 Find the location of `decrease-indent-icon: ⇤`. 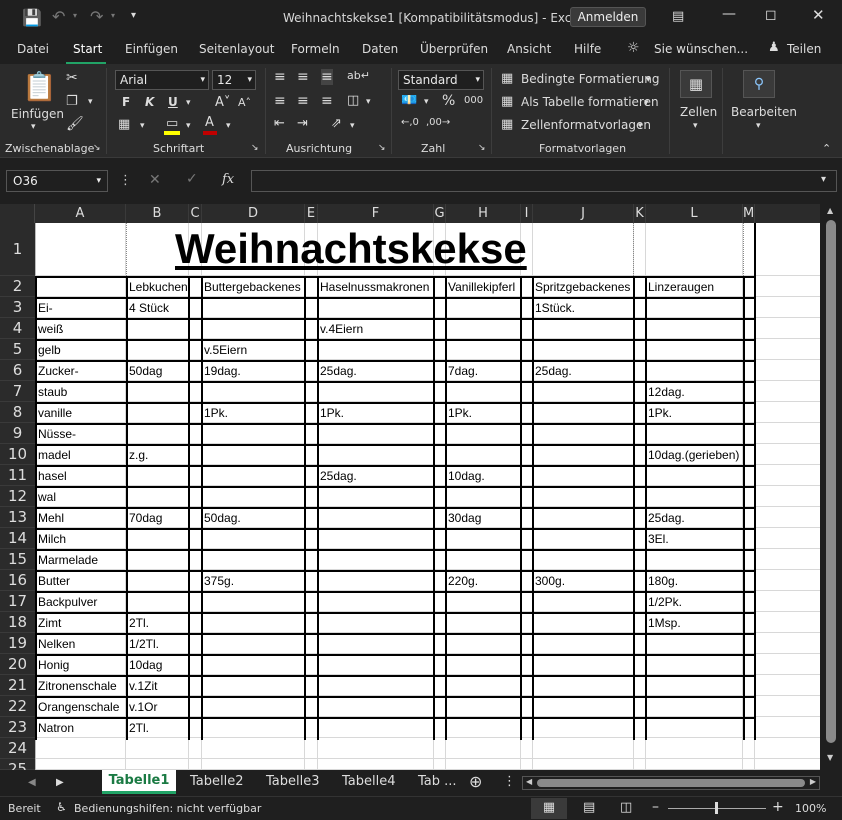

decrease-indent-icon: ⇤ is located at coordinates (279, 123).